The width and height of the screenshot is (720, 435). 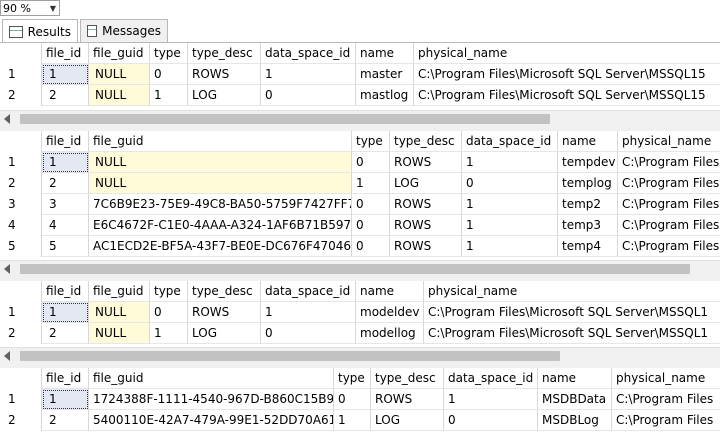 I want to click on table-cell: tempdev, so click(x=588, y=162).